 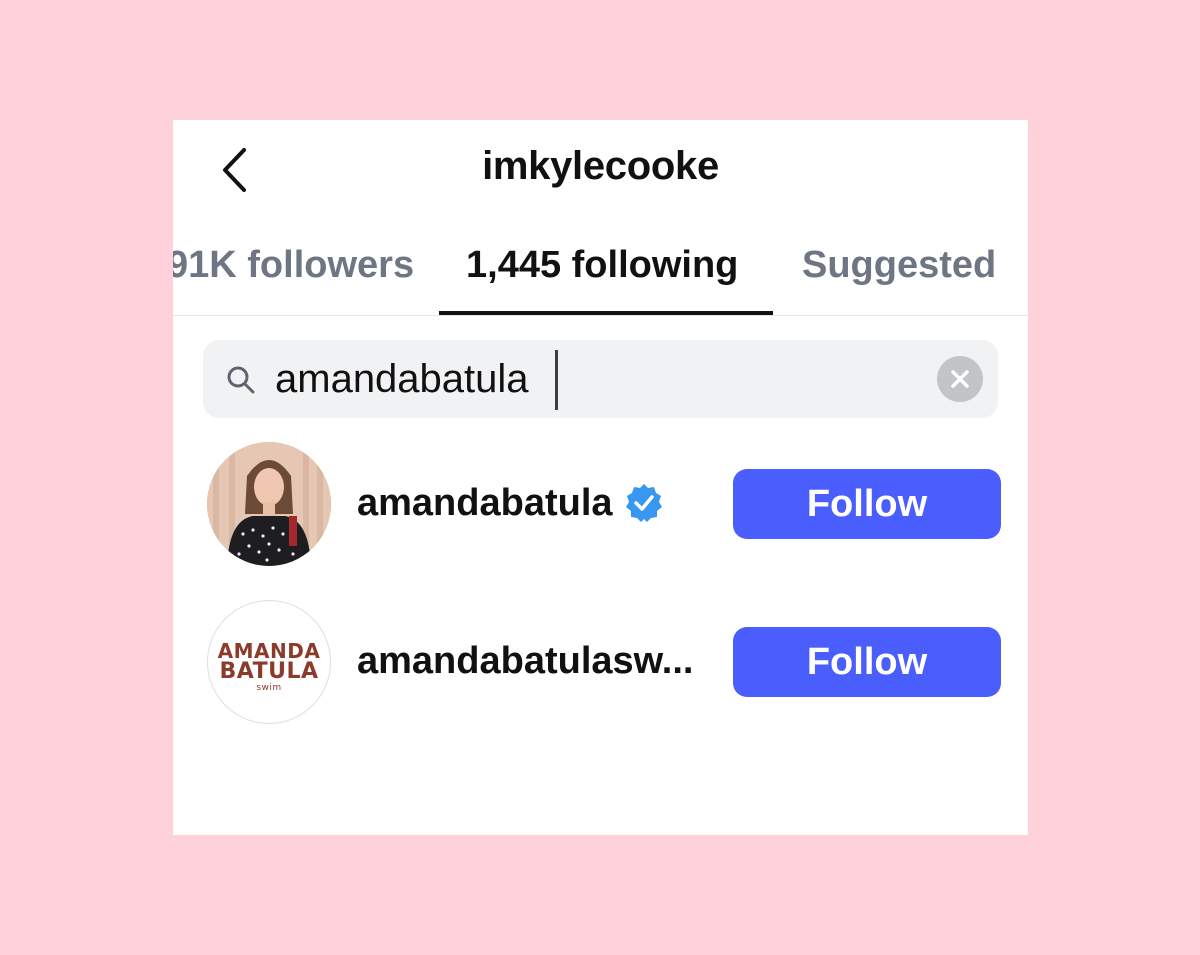 What do you see at coordinates (241, 380) in the screenshot?
I see `search-icon` at bounding box center [241, 380].